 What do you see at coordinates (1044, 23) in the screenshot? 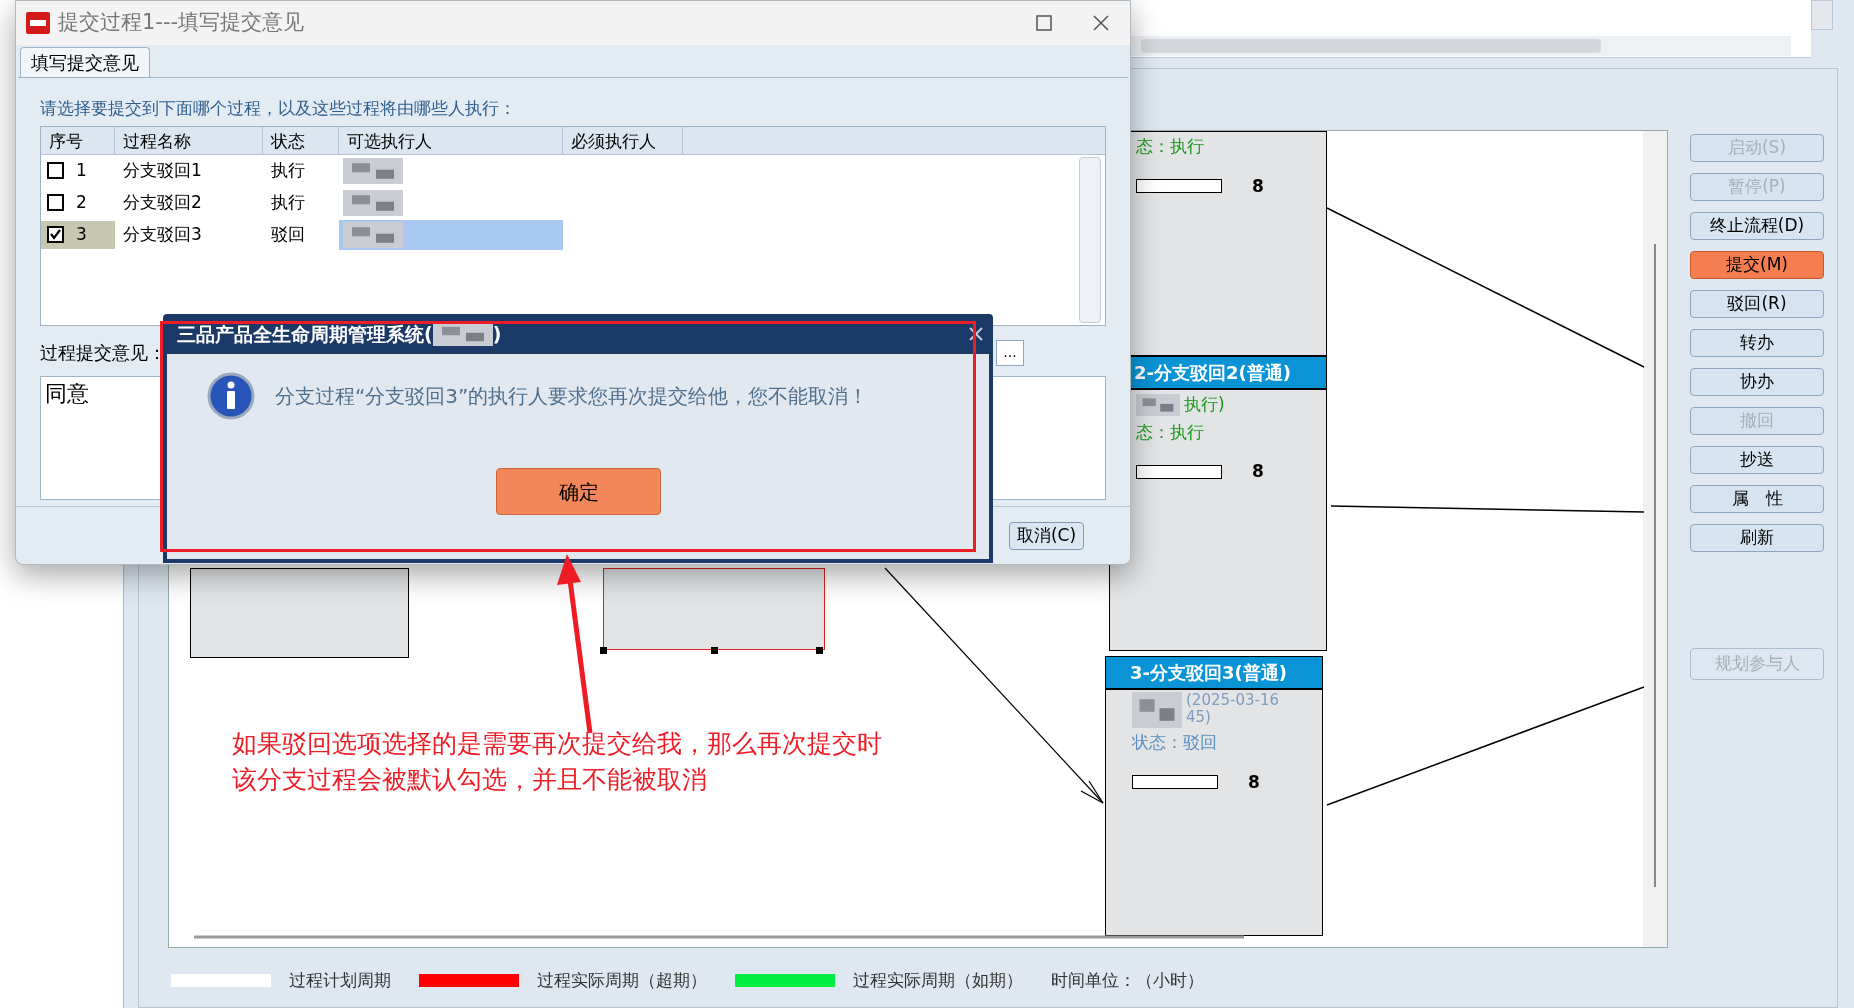
I see `maximize-icon` at bounding box center [1044, 23].